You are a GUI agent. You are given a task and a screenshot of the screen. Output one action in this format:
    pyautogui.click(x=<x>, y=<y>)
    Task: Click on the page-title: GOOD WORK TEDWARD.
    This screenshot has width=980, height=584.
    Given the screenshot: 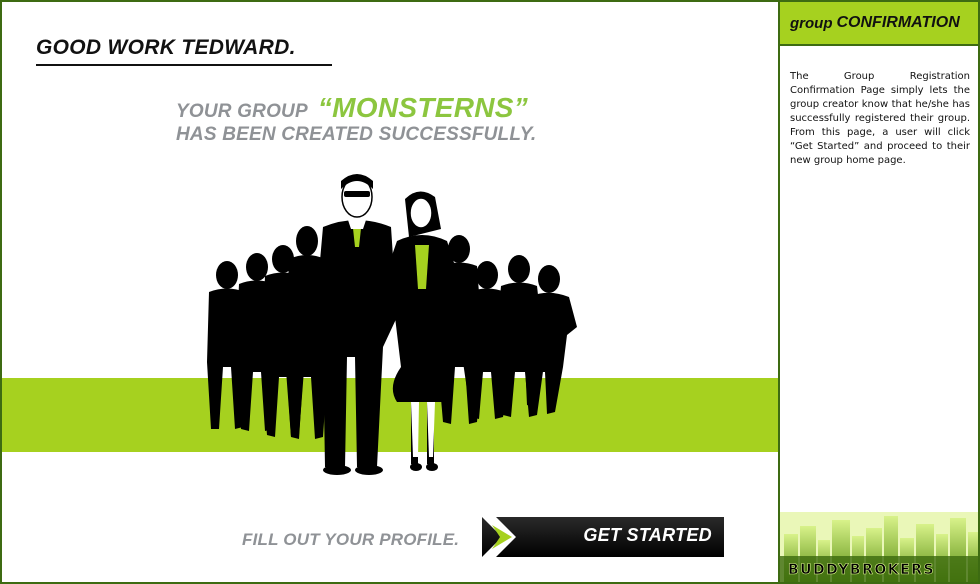 What is the action you would take?
    pyautogui.click(x=166, y=47)
    